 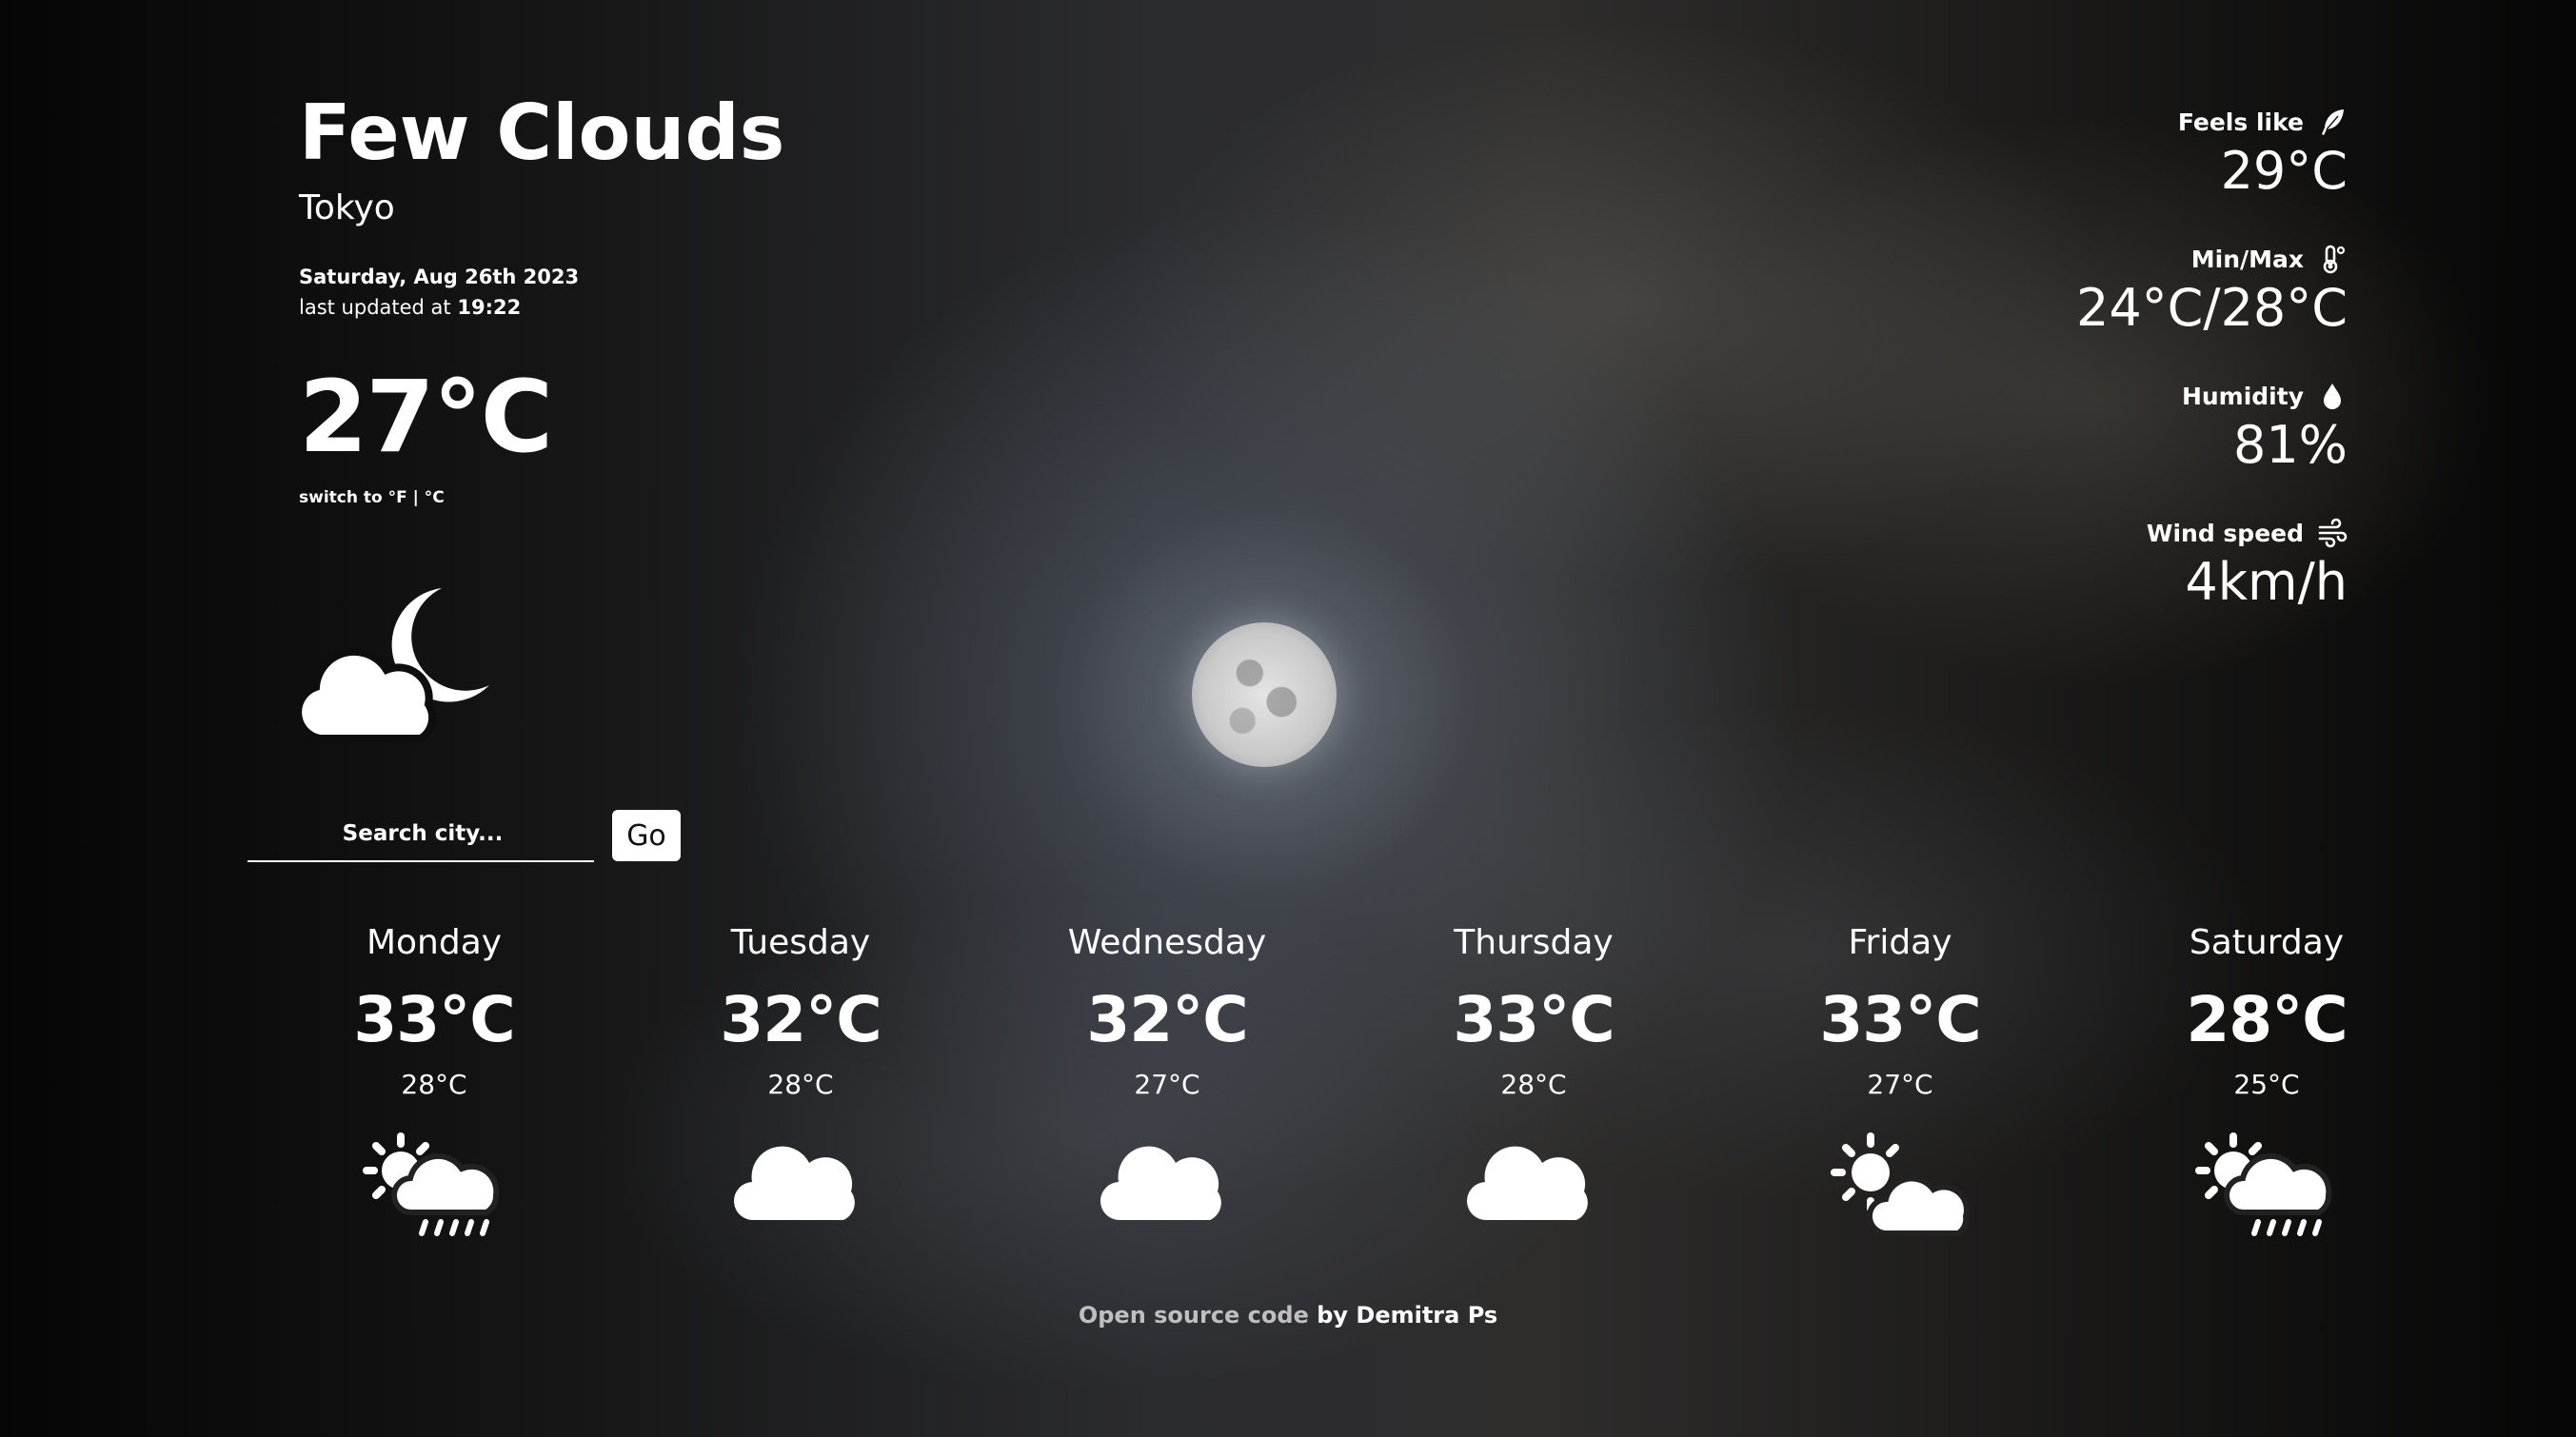 What do you see at coordinates (2284, 171) in the screenshot?
I see `stat-feels-like-value: 29°C` at bounding box center [2284, 171].